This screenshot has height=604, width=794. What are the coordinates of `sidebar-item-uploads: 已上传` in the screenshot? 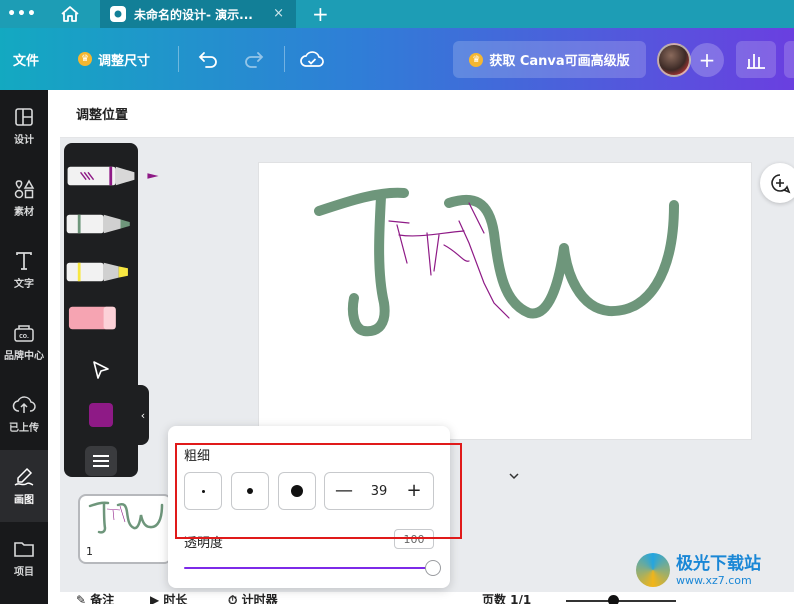 It's located at (24, 414).